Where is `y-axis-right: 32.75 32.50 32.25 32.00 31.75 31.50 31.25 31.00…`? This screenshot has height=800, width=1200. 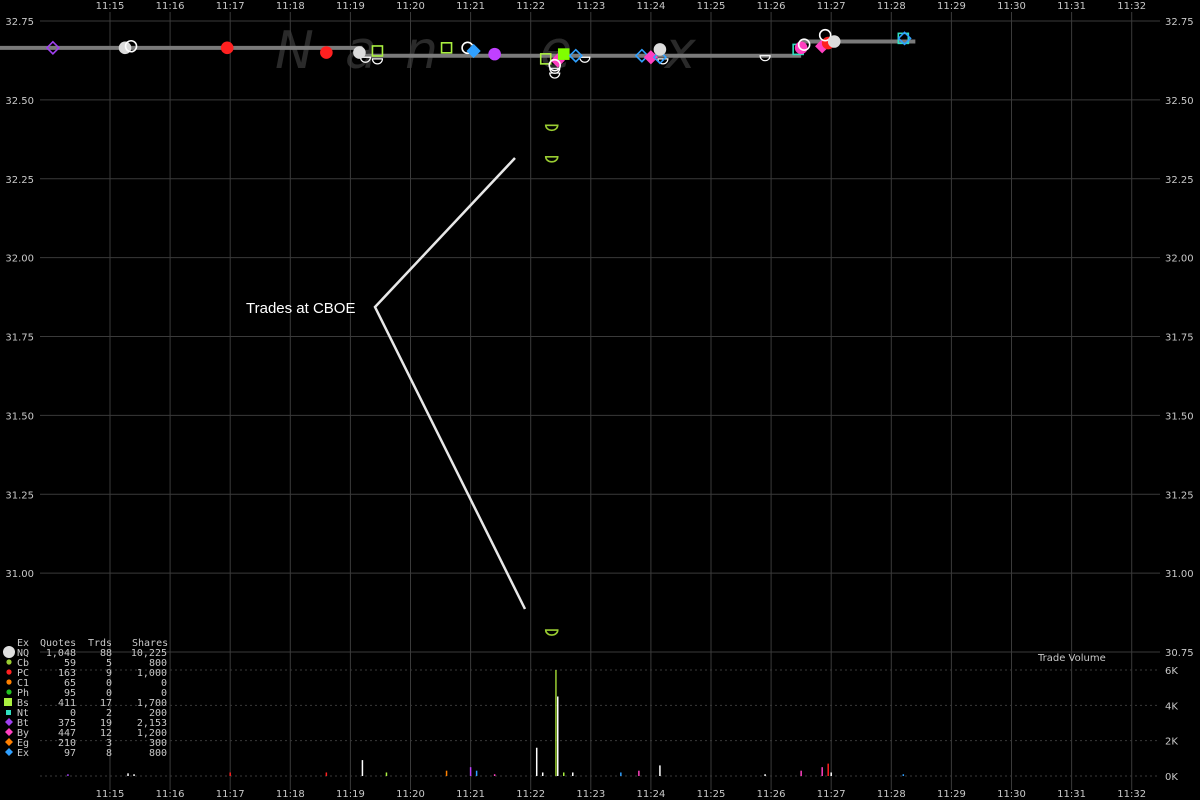 y-axis-right: 32.75 32.50 32.25 32.00 31.75 31.50 31.25 31.00… is located at coordinates (1179, 338).